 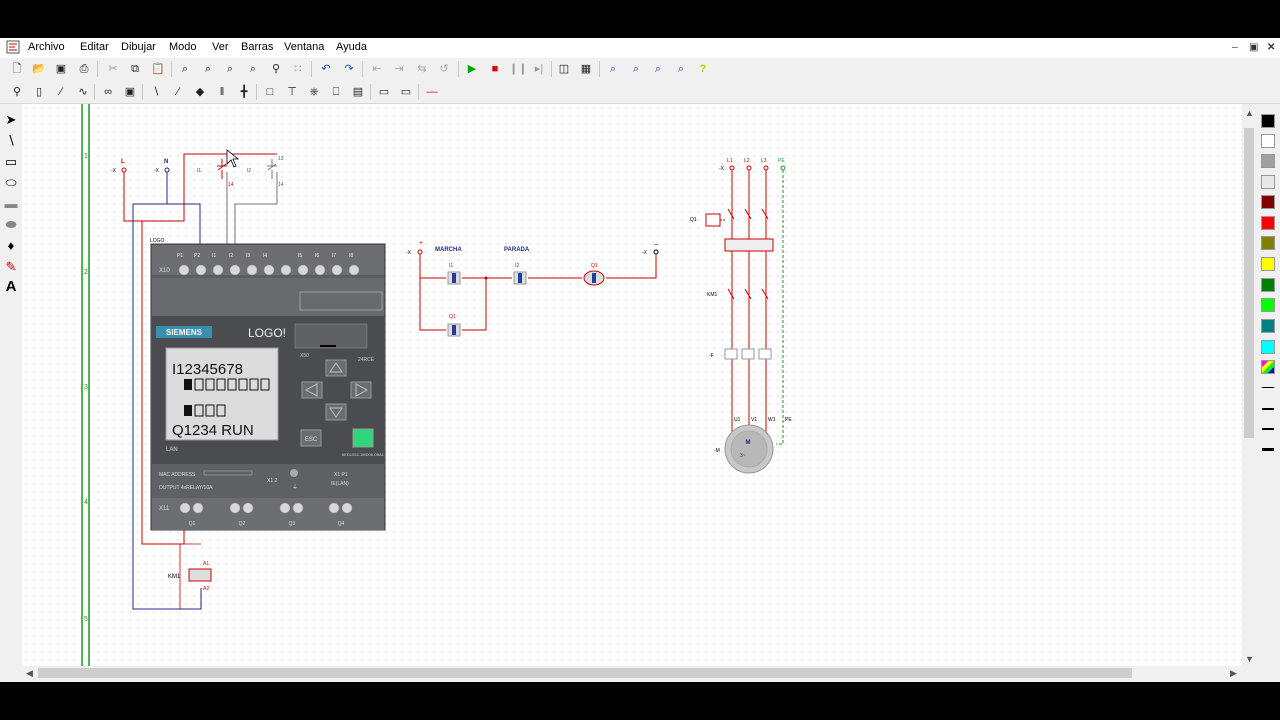 I want to click on menu-barras: Barras, so click(x=257, y=47).